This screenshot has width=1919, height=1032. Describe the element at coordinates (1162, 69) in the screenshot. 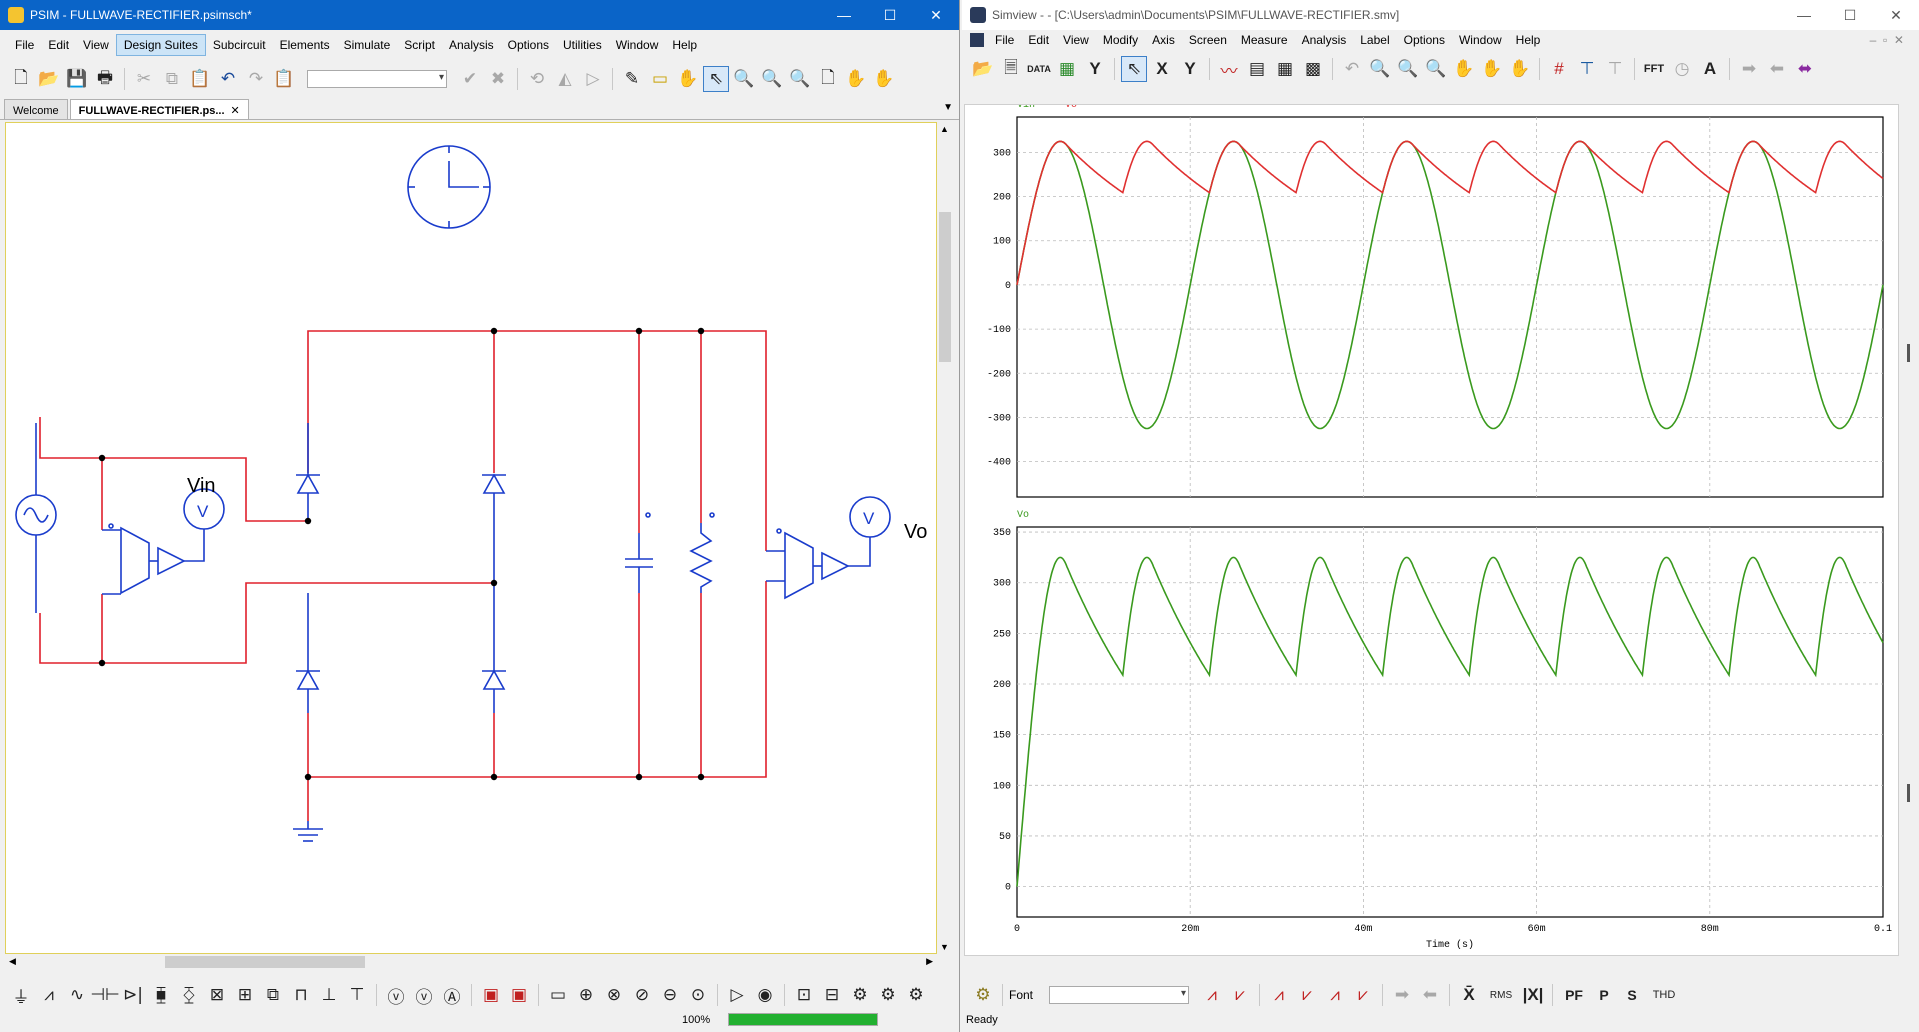

I see `sv-x-icon: X` at that location.